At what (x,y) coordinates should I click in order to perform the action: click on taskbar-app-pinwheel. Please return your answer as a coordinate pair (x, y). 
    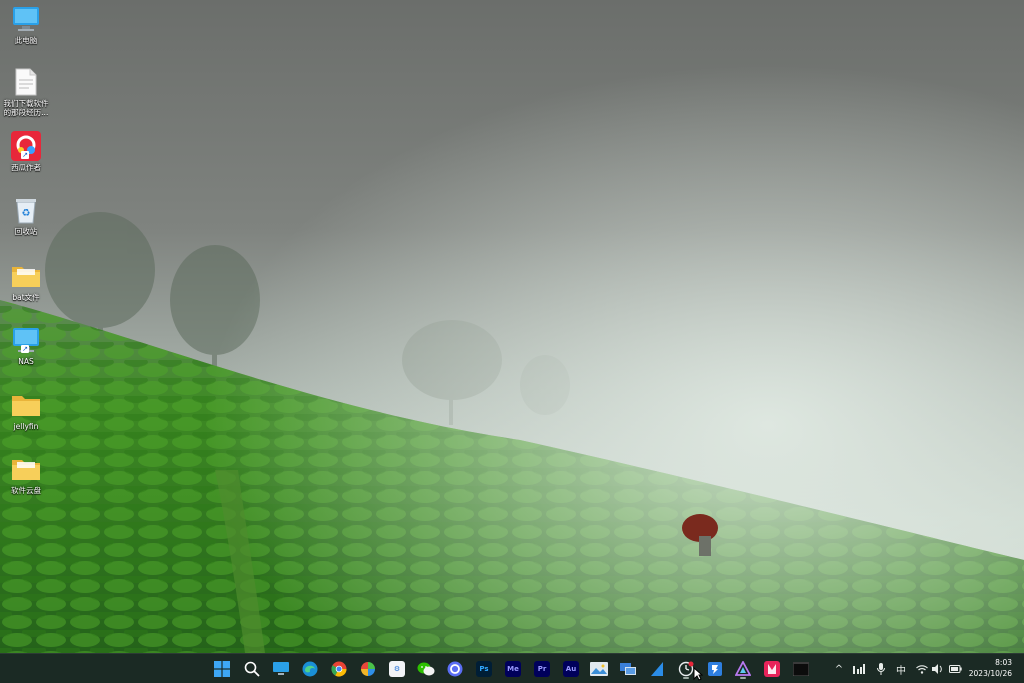
    Looking at the image, I should click on (368, 669).